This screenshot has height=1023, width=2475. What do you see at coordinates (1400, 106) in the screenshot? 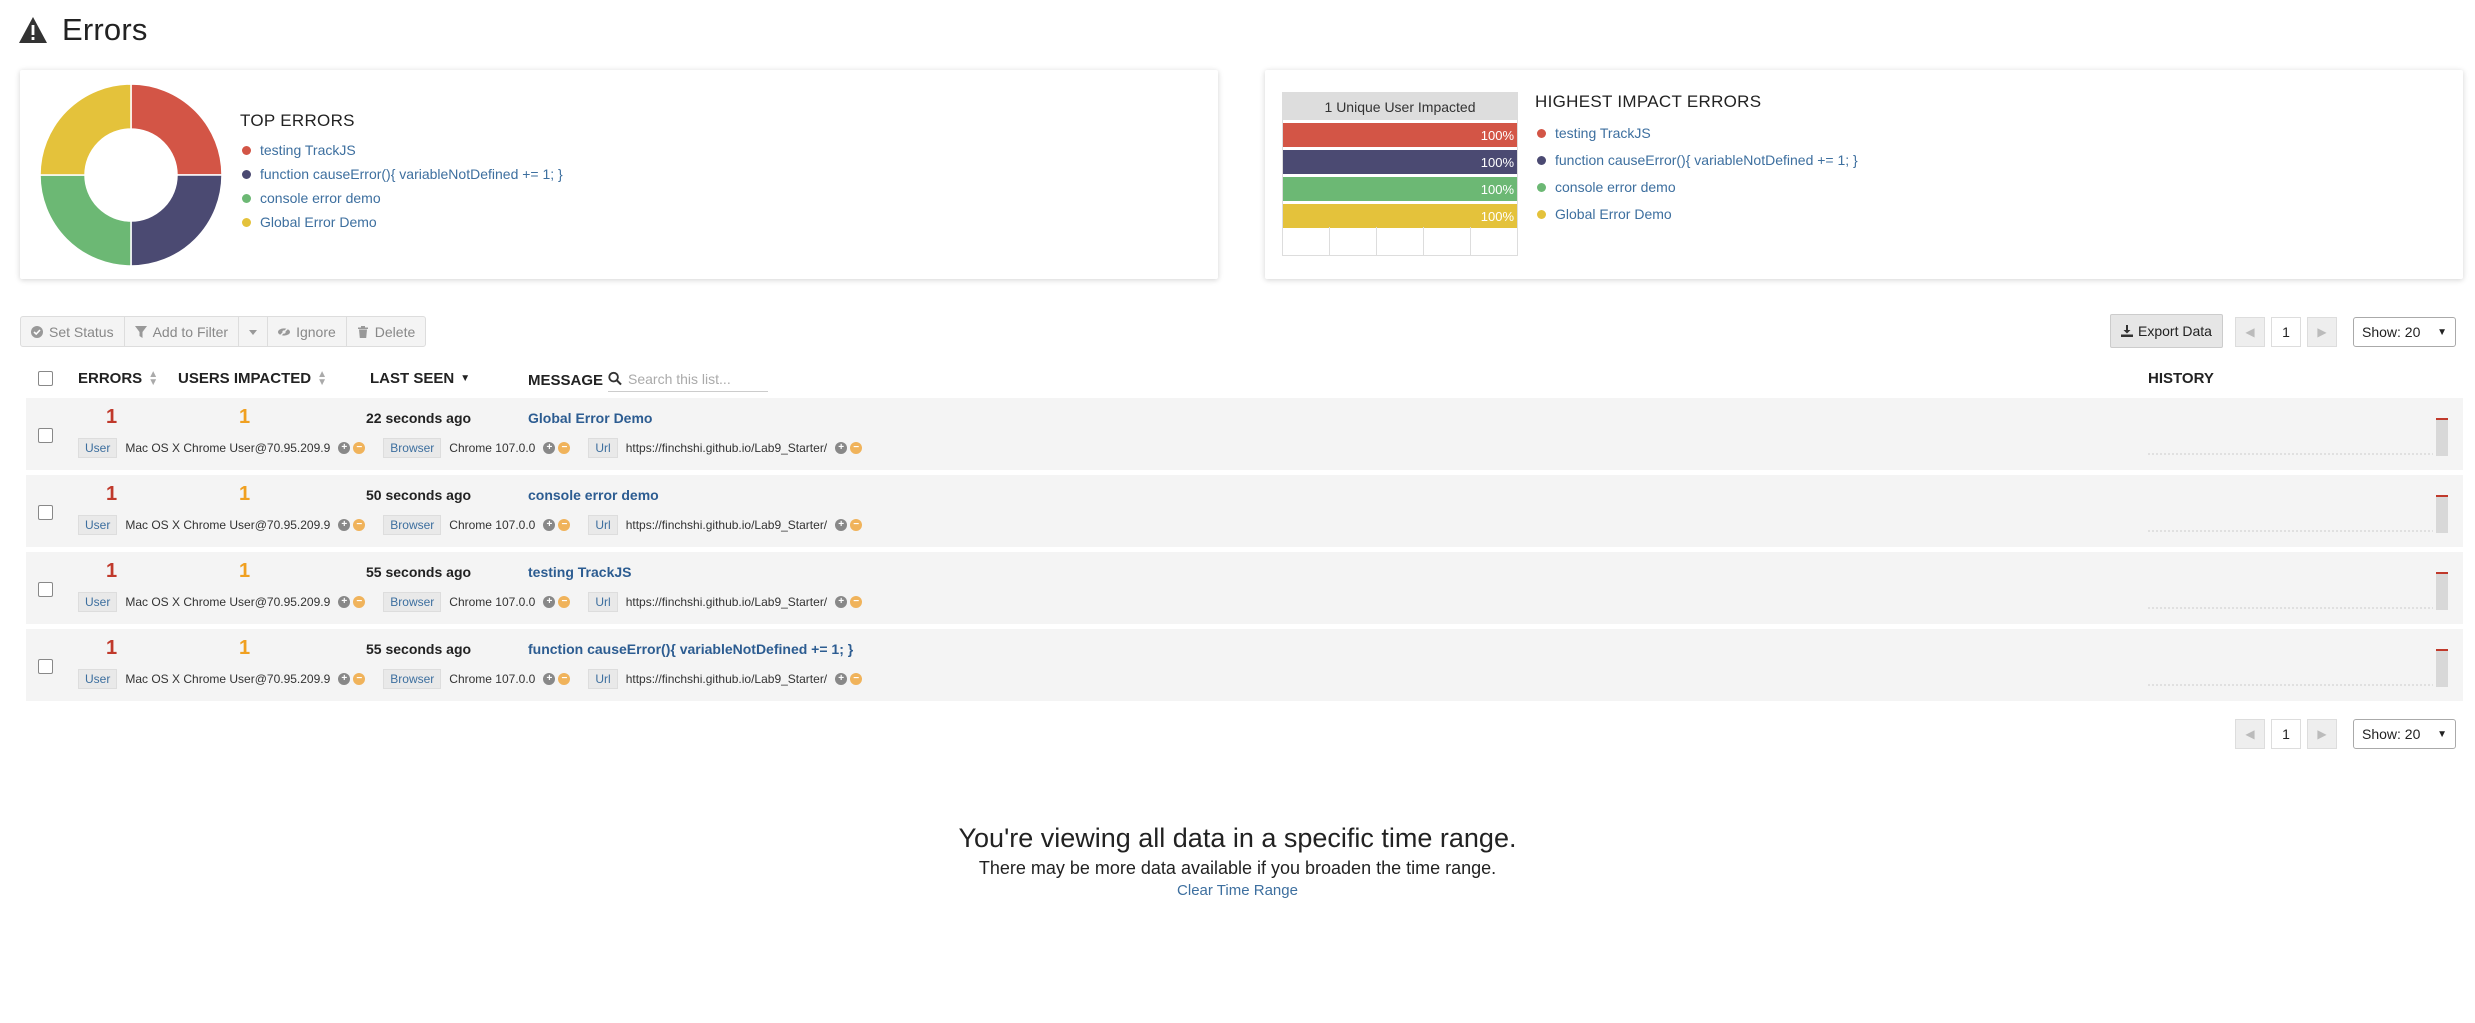
I see `impact-bar-header: 1 Unique User Impacted` at bounding box center [1400, 106].